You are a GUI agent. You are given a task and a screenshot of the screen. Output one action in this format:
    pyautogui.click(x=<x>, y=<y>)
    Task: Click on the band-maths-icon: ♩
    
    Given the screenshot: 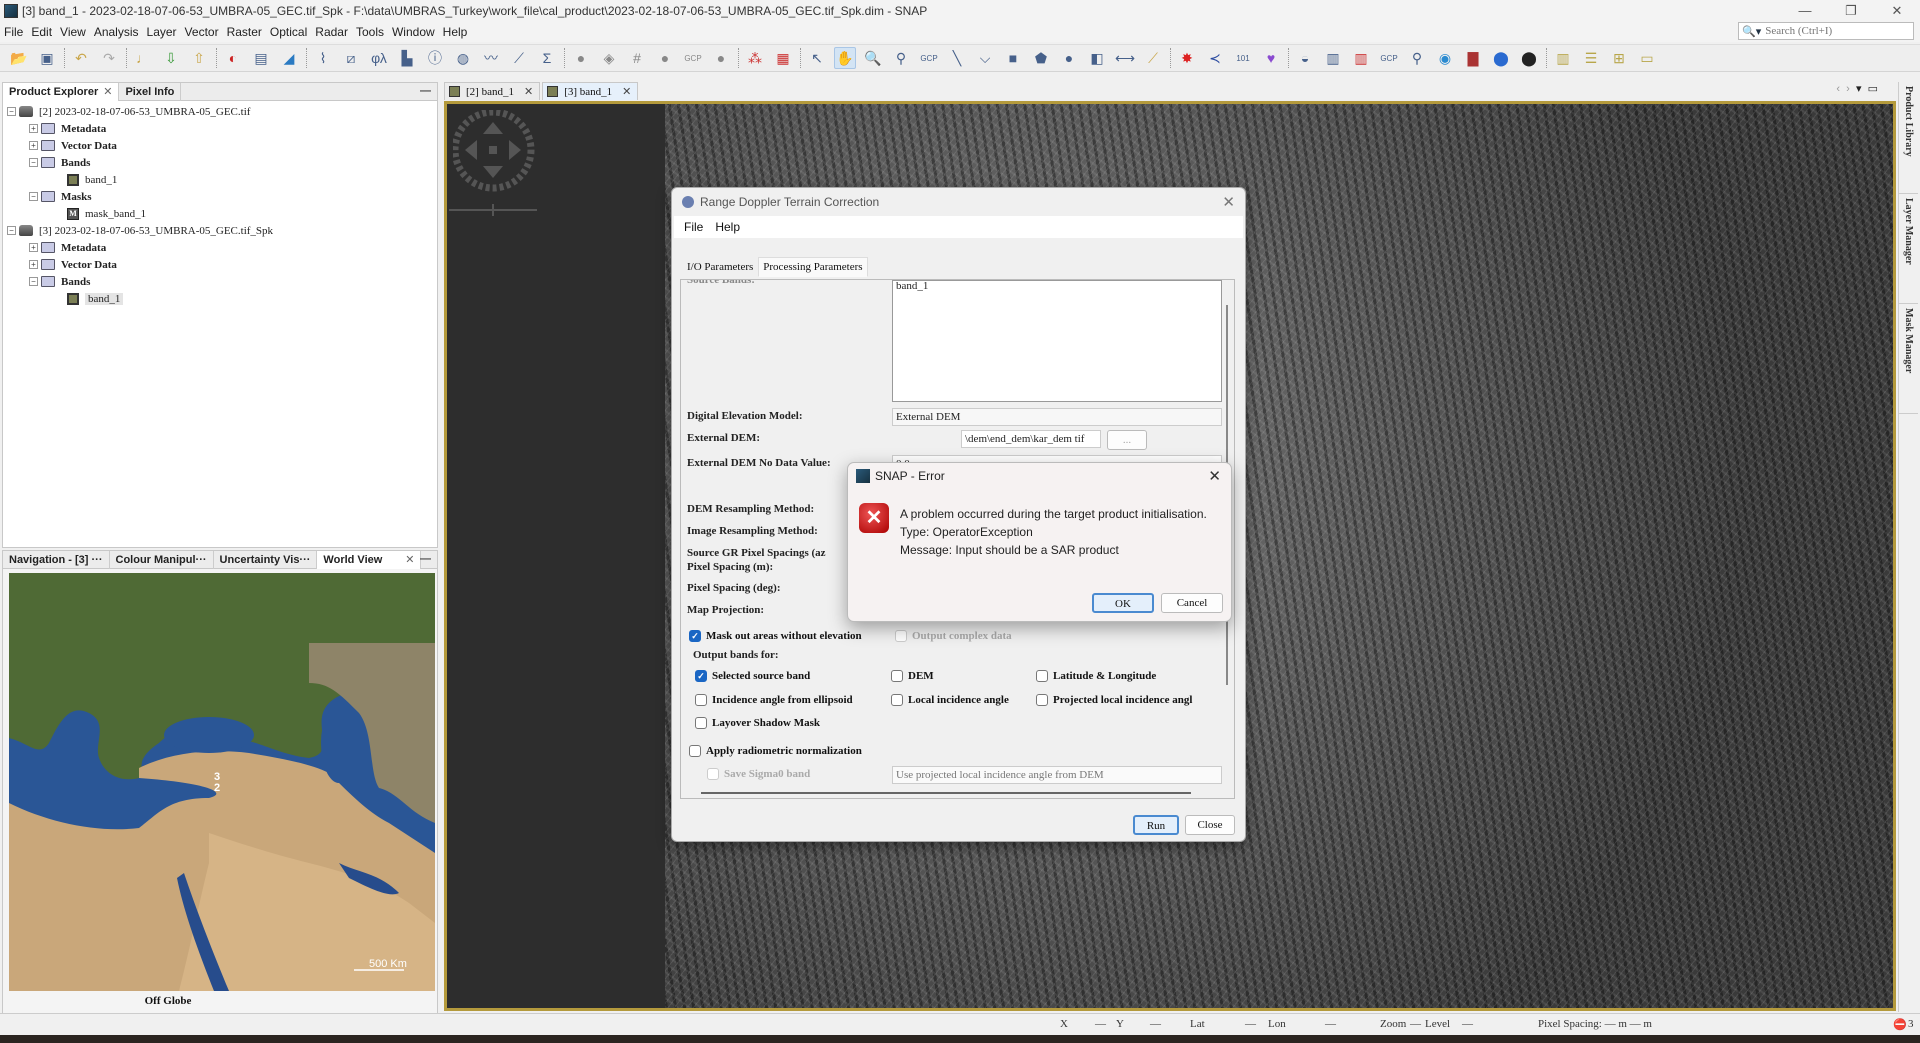 What is the action you would take?
    pyautogui.click(x=143, y=58)
    